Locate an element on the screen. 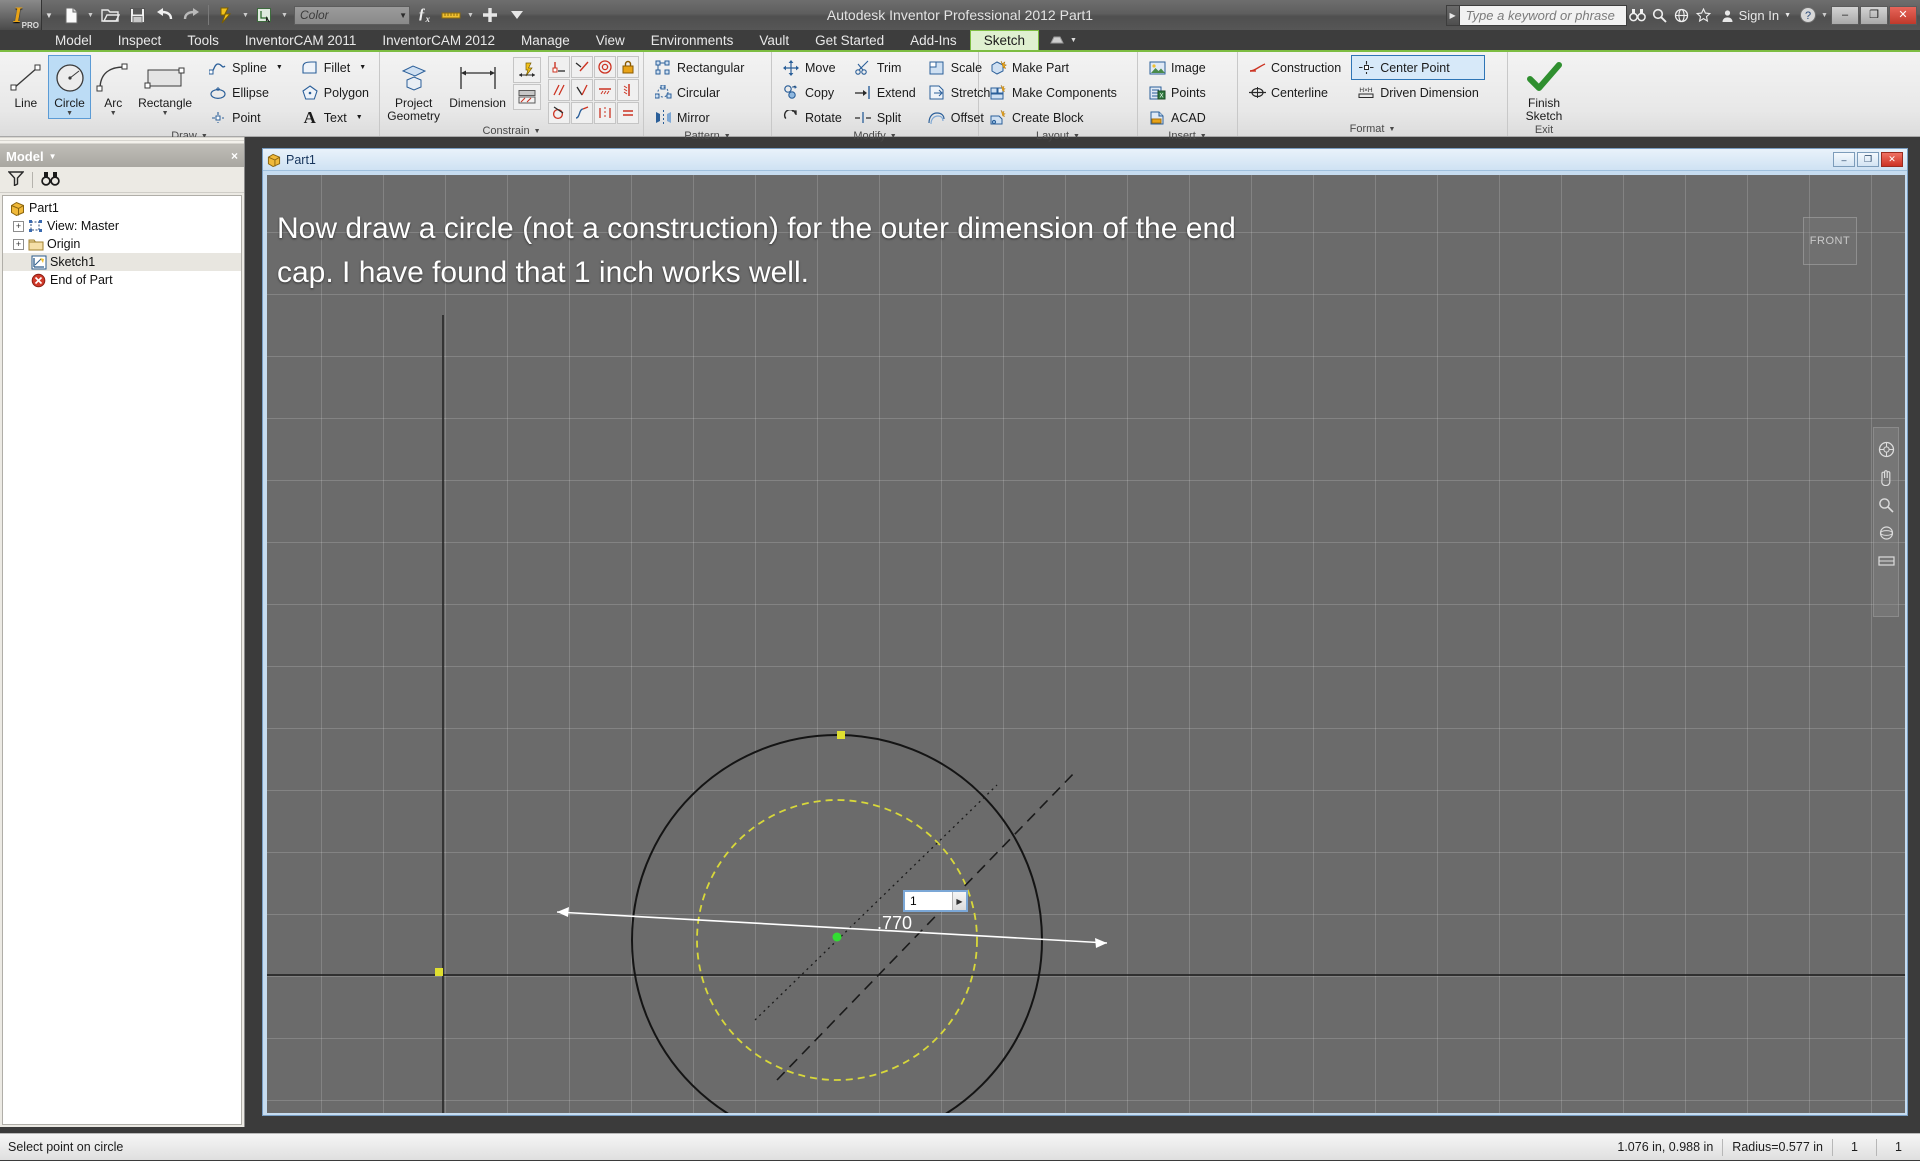  select-icon is located at coordinates (265, 15).